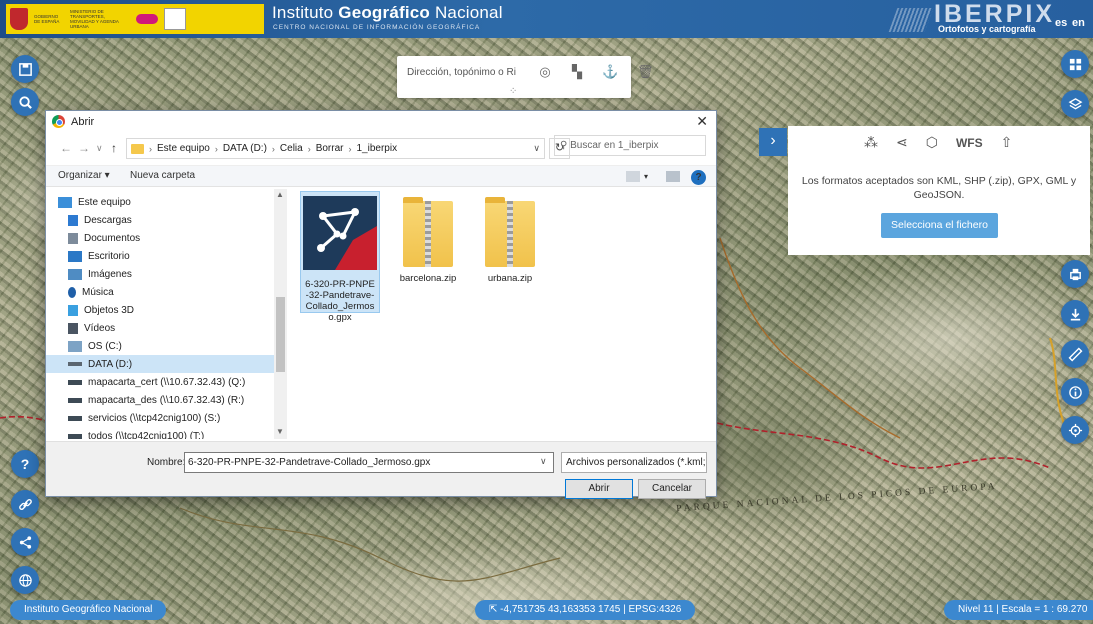 This screenshot has width=1093, height=624. Describe the element at coordinates (428, 278) in the screenshot. I see `file-name: barcelona.zip` at that location.